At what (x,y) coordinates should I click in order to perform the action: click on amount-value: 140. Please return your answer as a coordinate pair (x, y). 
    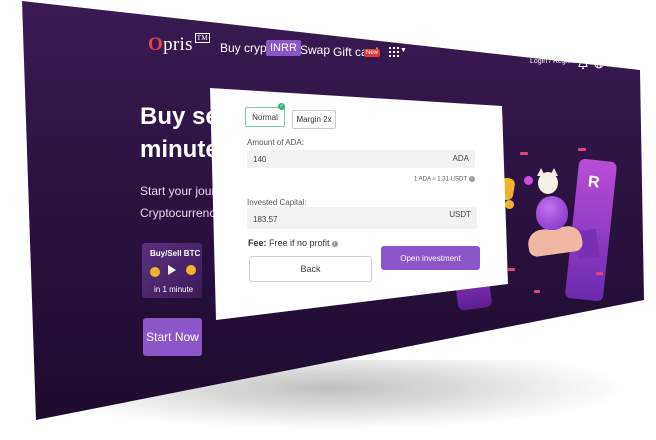
    Looking at the image, I should click on (260, 159).